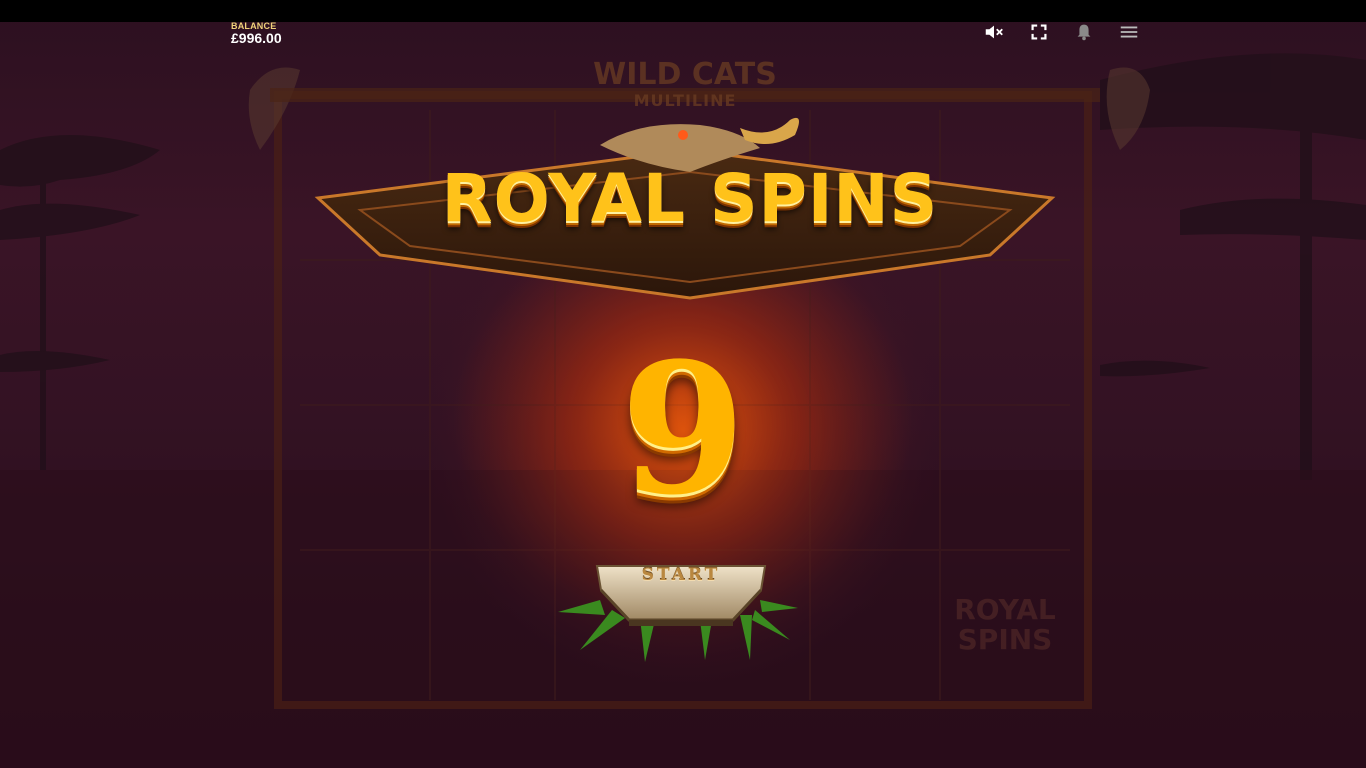 This screenshot has height=768, width=1366. I want to click on balance-display: BALANCE £996.00, so click(256, 33).